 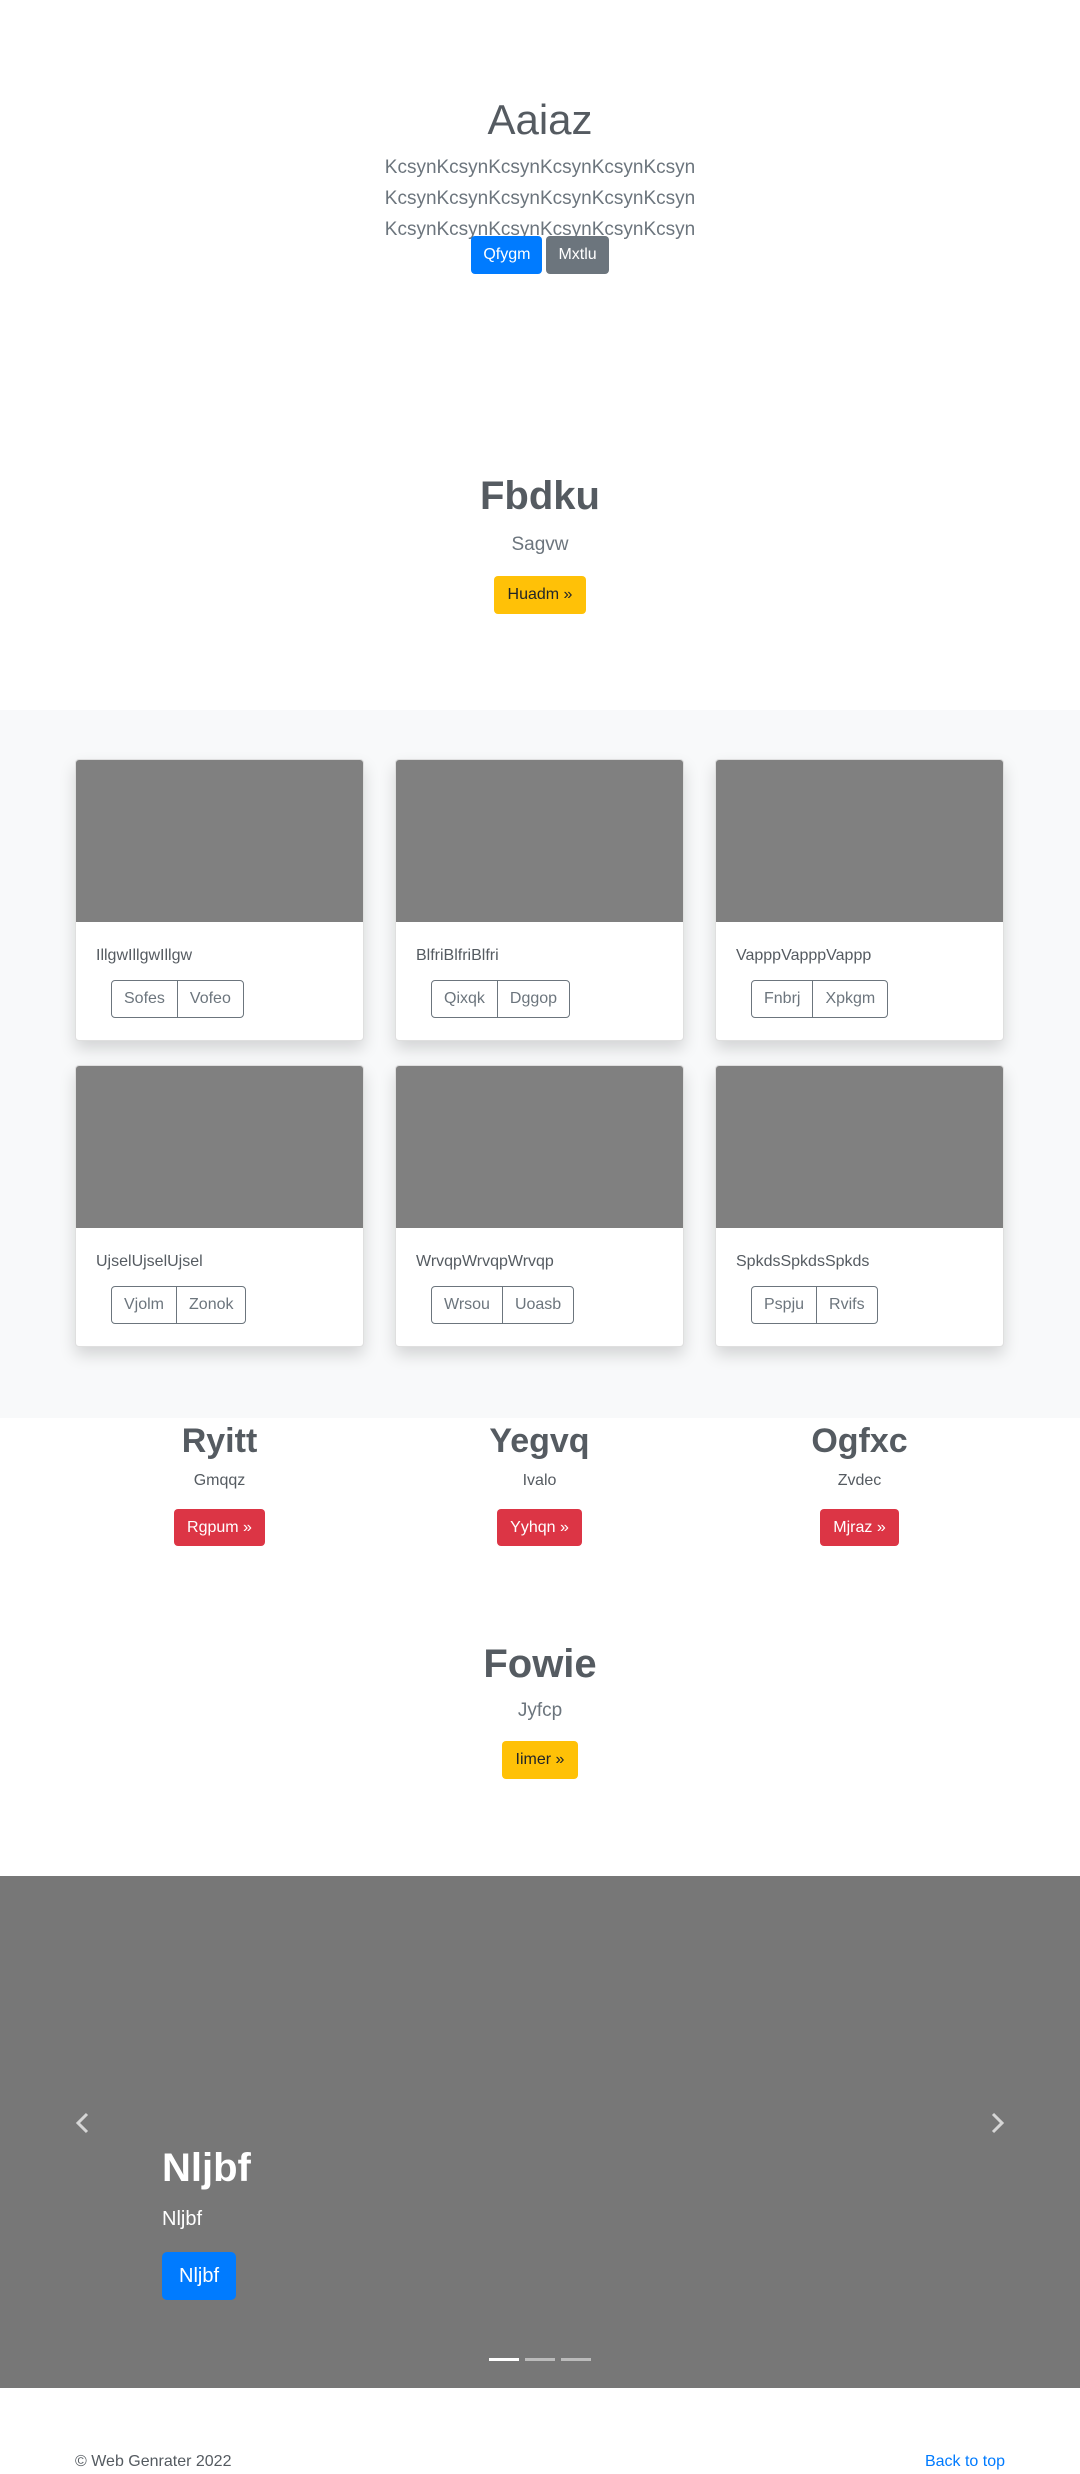 I want to click on hero-buttons: Qfygm Mxtlu, so click(x=540, y=255).